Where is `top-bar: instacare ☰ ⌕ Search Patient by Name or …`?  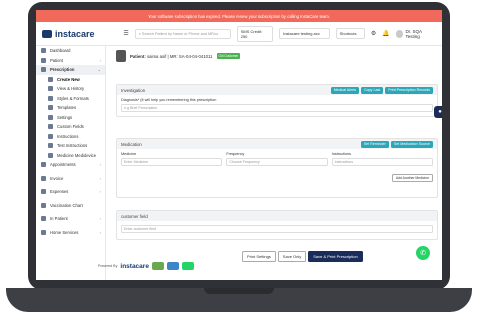
top-bar: instacare ☰ ⌕ Search Patient by Name or … is located at coordinates (239, 34).